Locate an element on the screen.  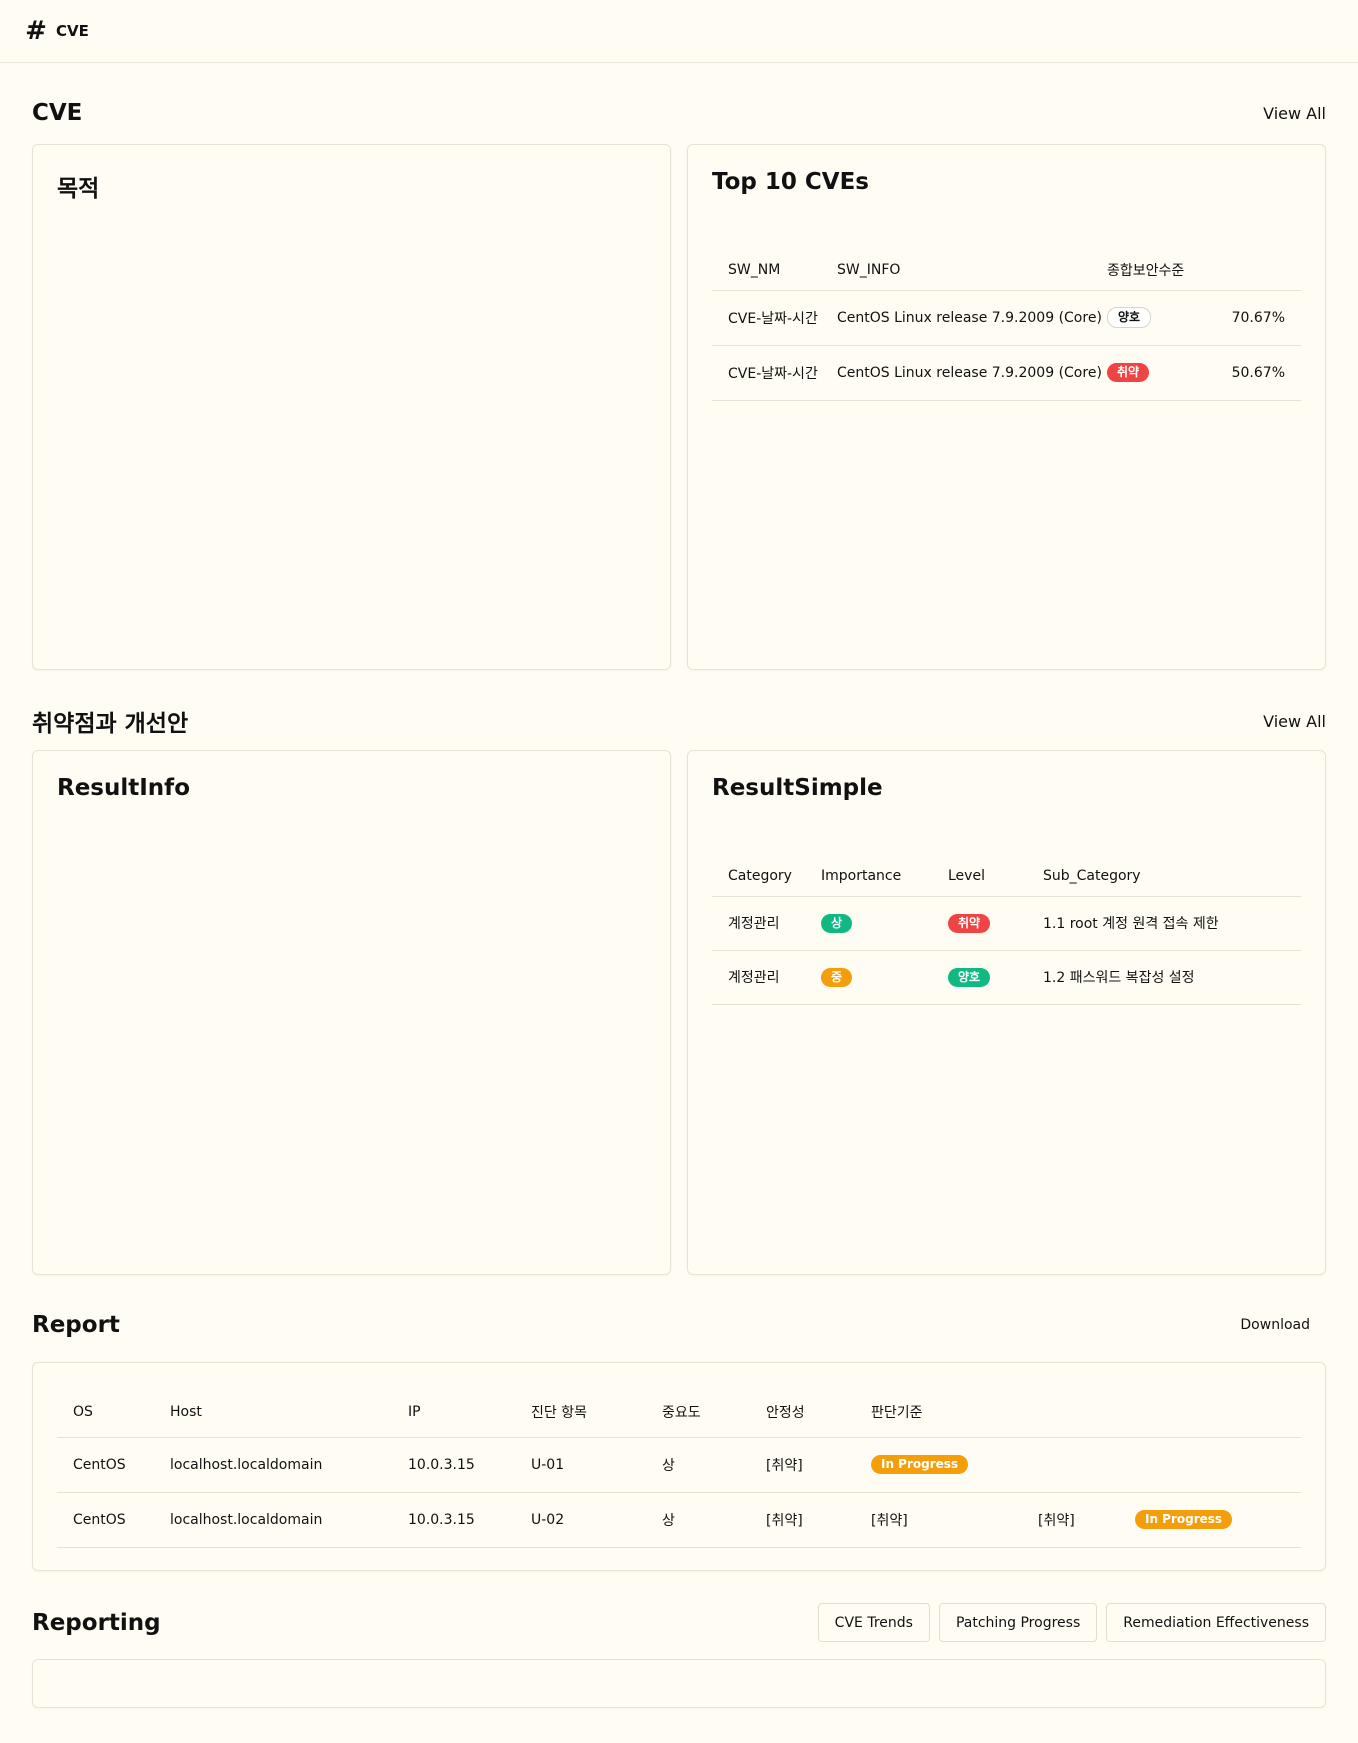
level-badge: 취약 is located at coordinates (969, 923).